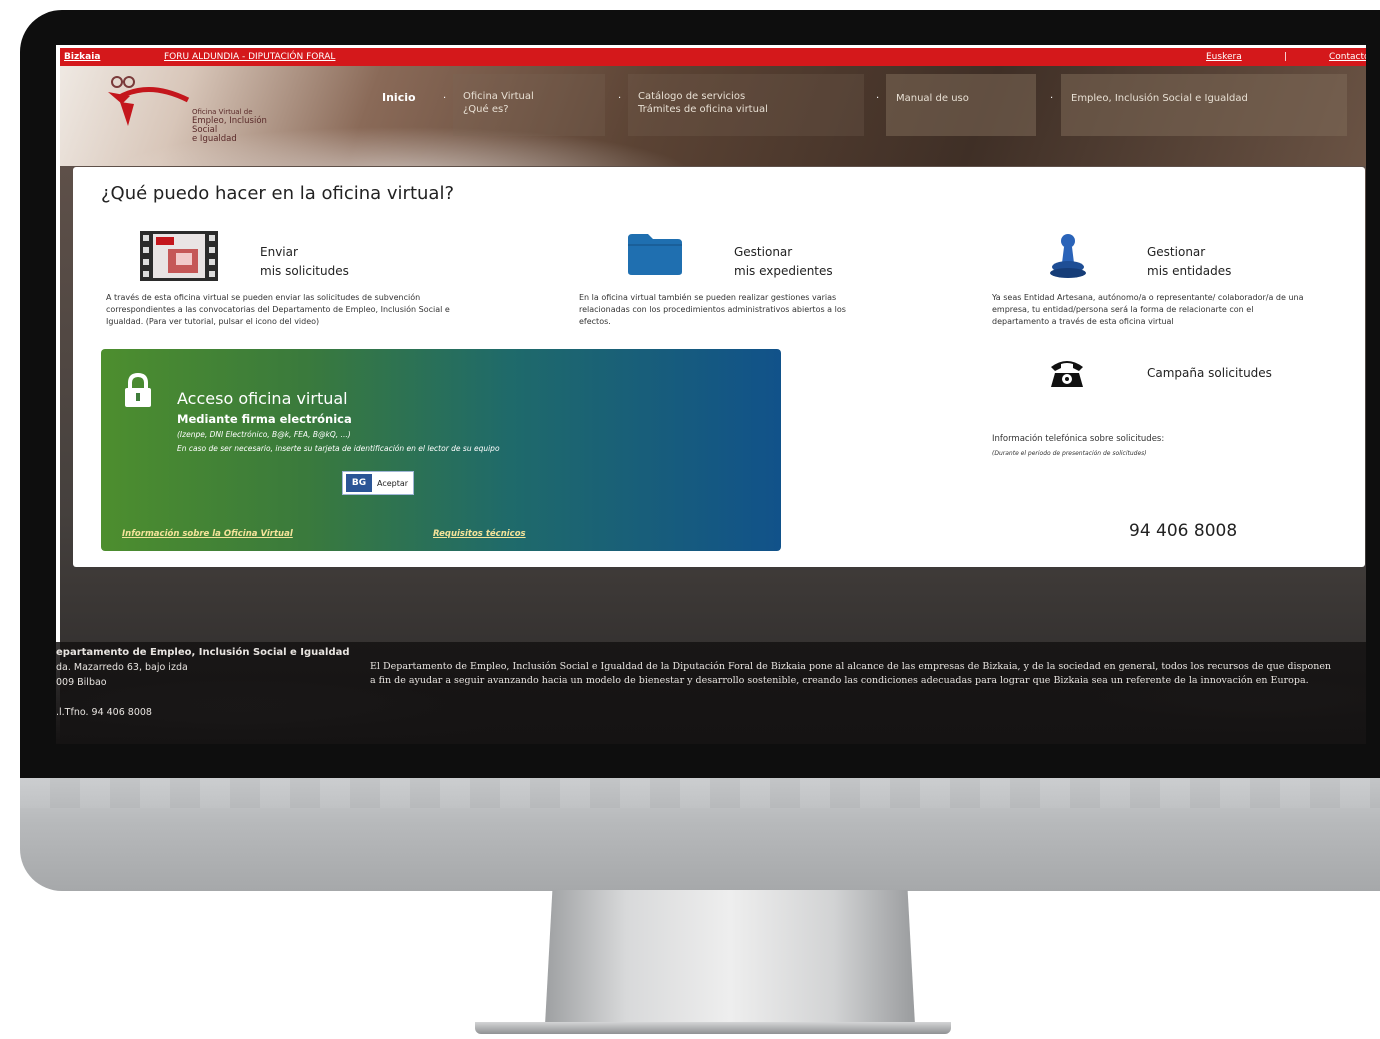  I want to click on footer-phone: .l.Tfno. 94 406 8008, so click(104, 712).